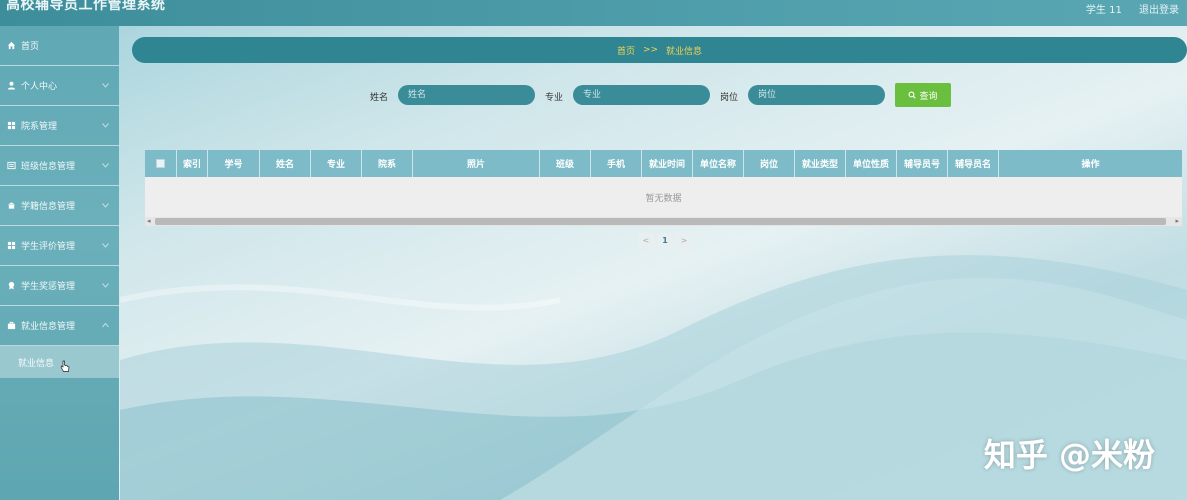 This screenshot has width=1187, height=500. What do you see at coordinates (616, 163) in the screenshot?
I see `column-header: 手机` at bounding box center [616, 163].